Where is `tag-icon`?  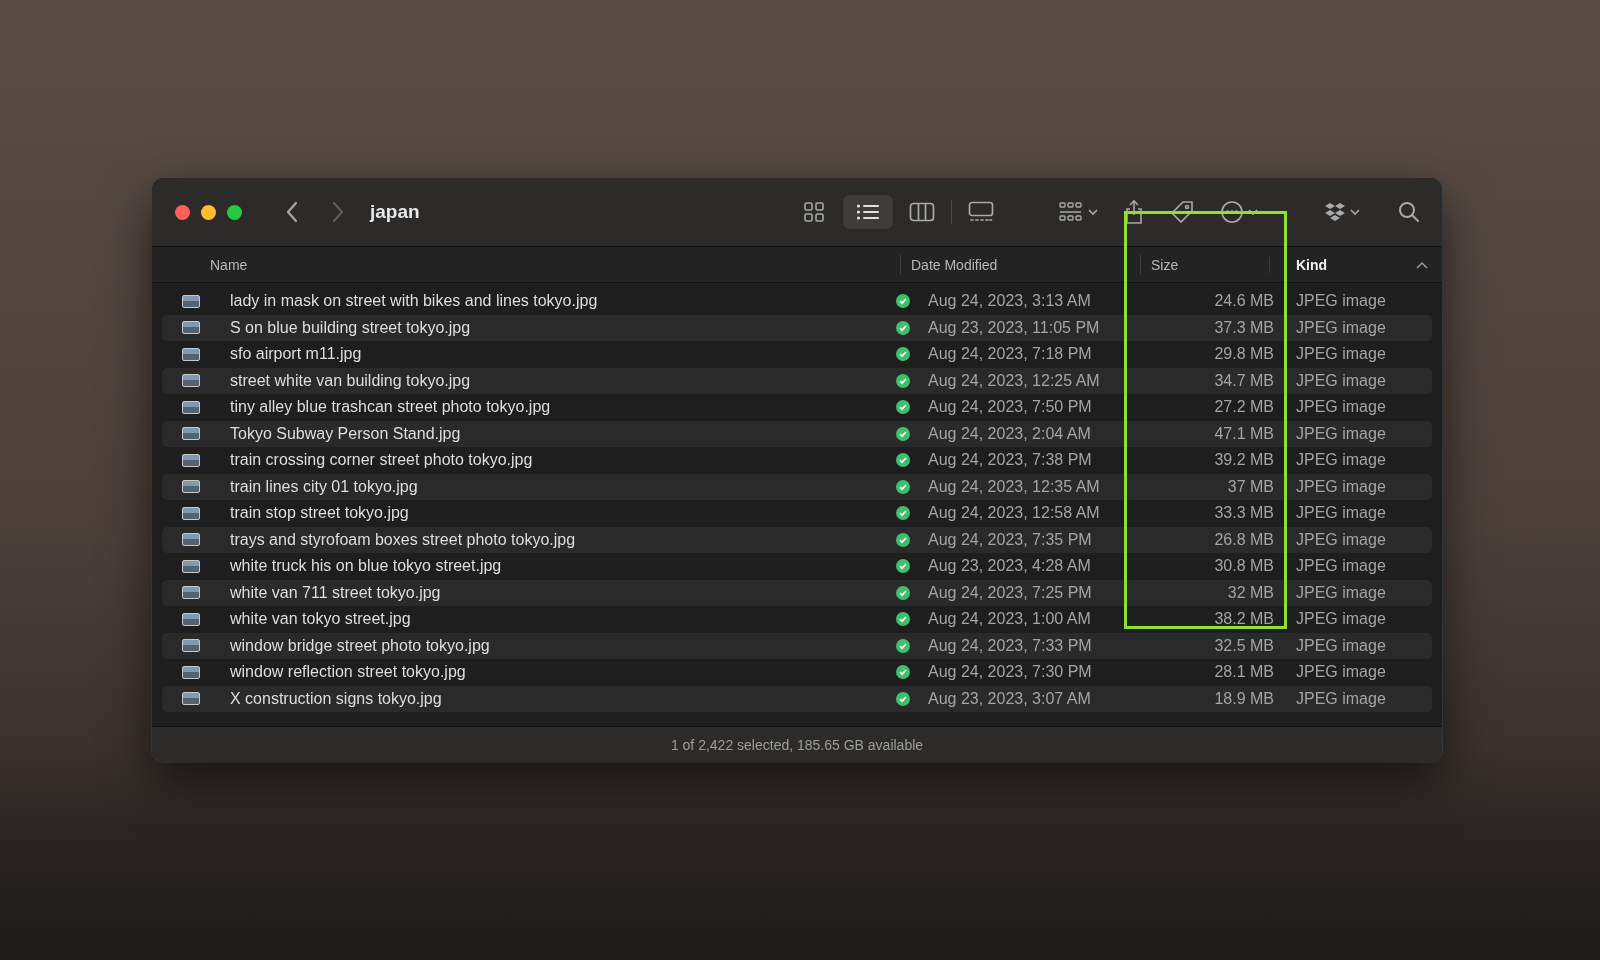 tag-icon is located at coordinates (1182, 212).